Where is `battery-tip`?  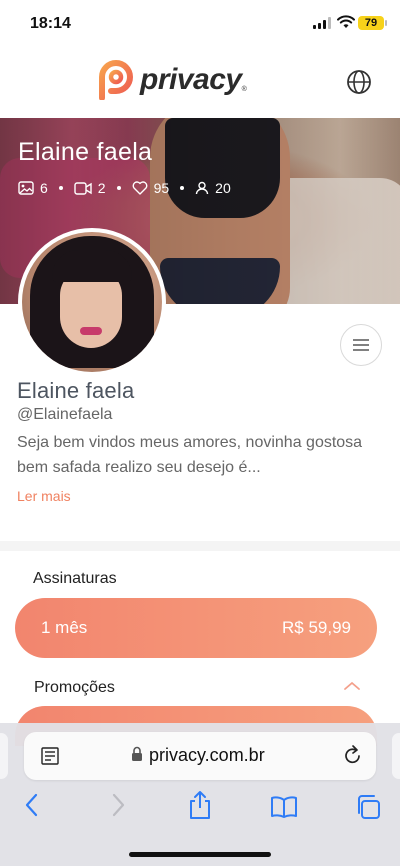
battery-tip is located at coordinates (386, 23).